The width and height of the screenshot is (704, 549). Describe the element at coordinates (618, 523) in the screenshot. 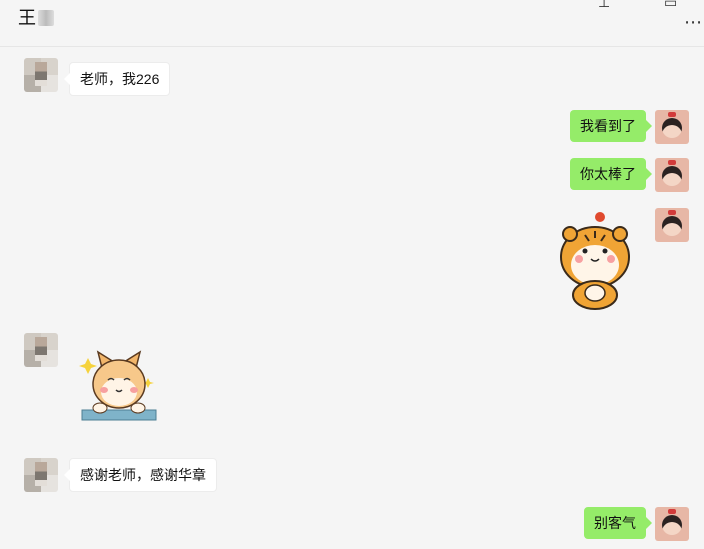

I see `message-bubble-outgoing: 别客气` at that location.